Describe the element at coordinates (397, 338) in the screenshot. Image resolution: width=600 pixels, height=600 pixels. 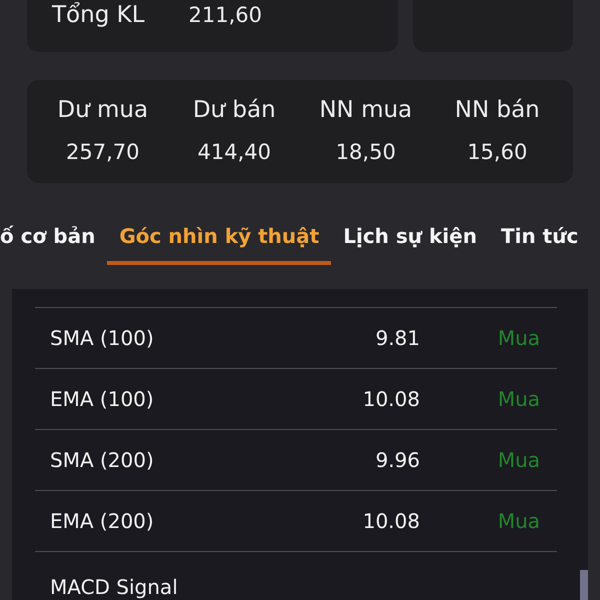
I see `indicator-value: 9.81` at that location.